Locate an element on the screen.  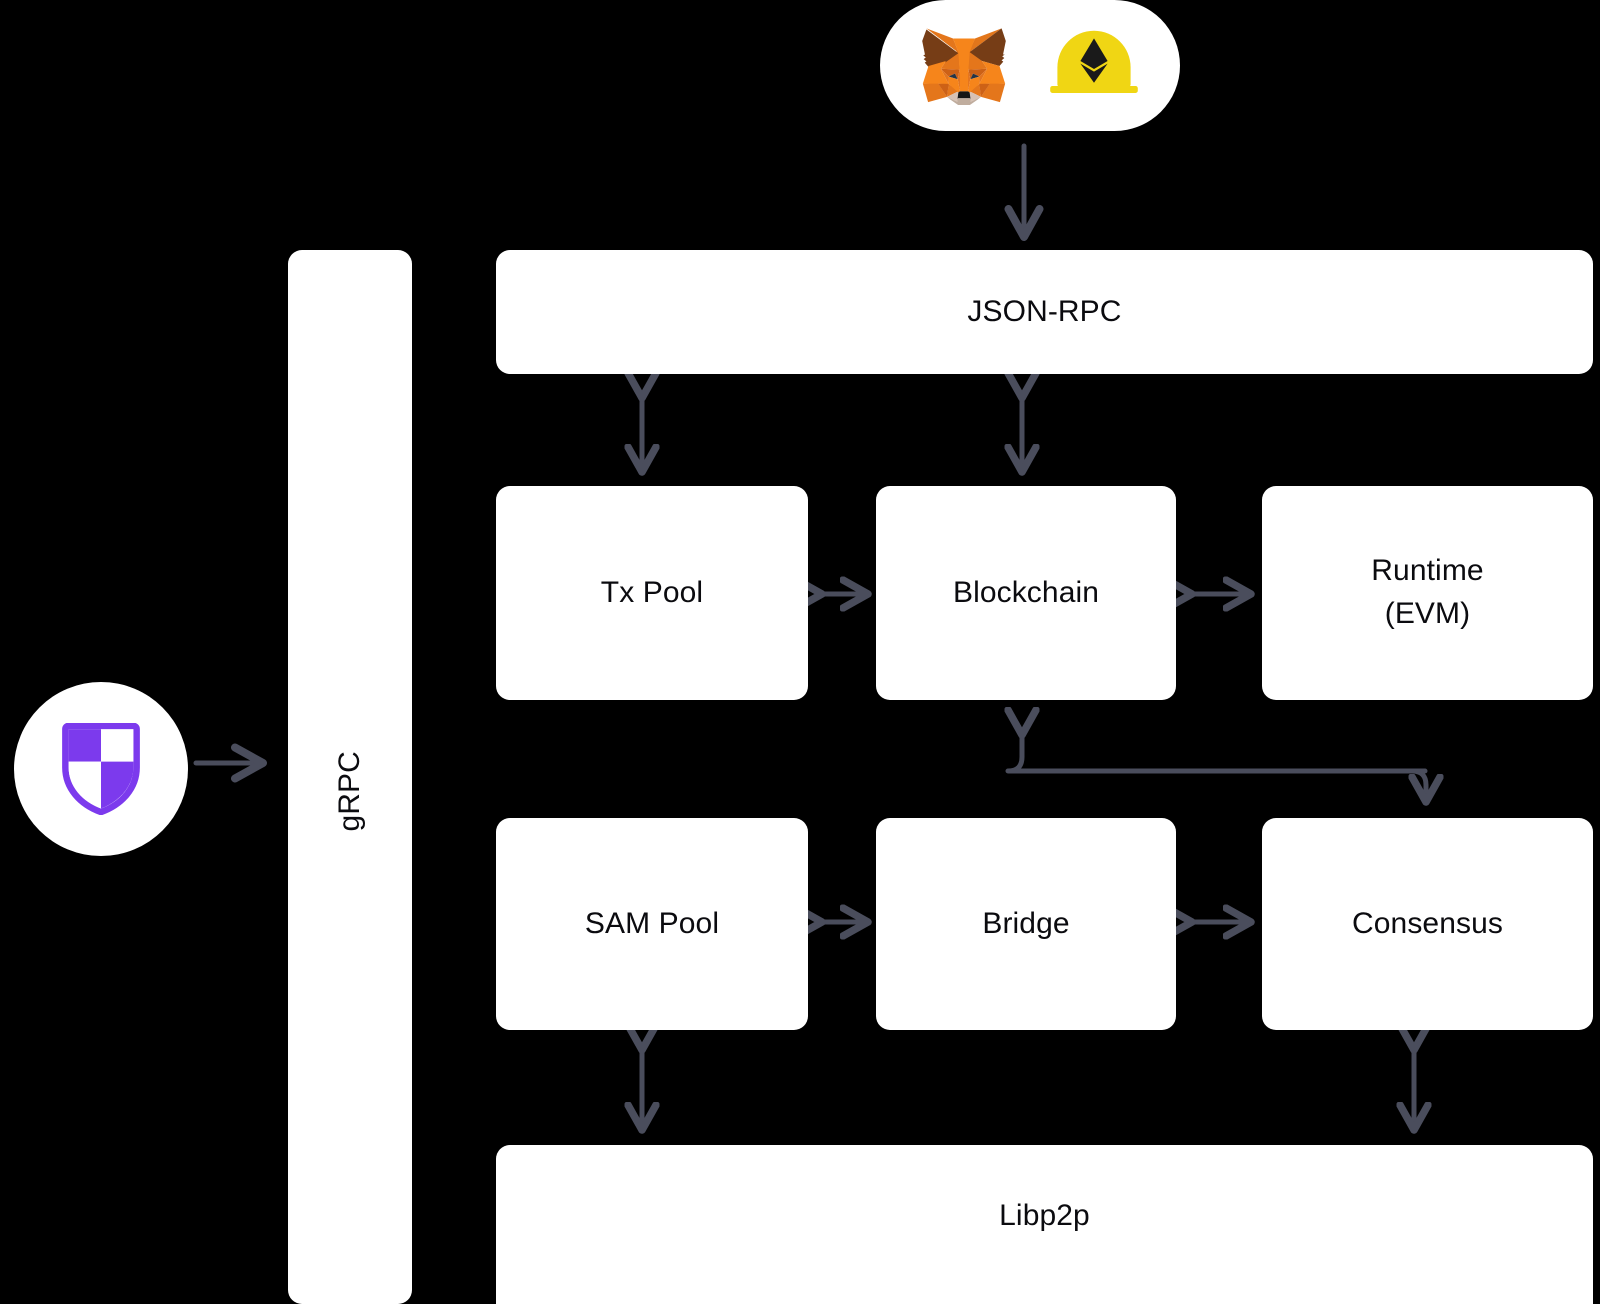
runtime-label-line1: Runtime is located at coordinates (1427, 571).